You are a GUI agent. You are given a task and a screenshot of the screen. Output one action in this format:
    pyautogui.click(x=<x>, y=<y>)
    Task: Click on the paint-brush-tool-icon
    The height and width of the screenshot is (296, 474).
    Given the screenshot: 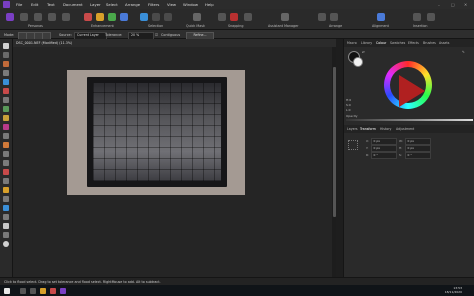 What is the action you would take?
    pyautogui.click(x=6, y=64)
    